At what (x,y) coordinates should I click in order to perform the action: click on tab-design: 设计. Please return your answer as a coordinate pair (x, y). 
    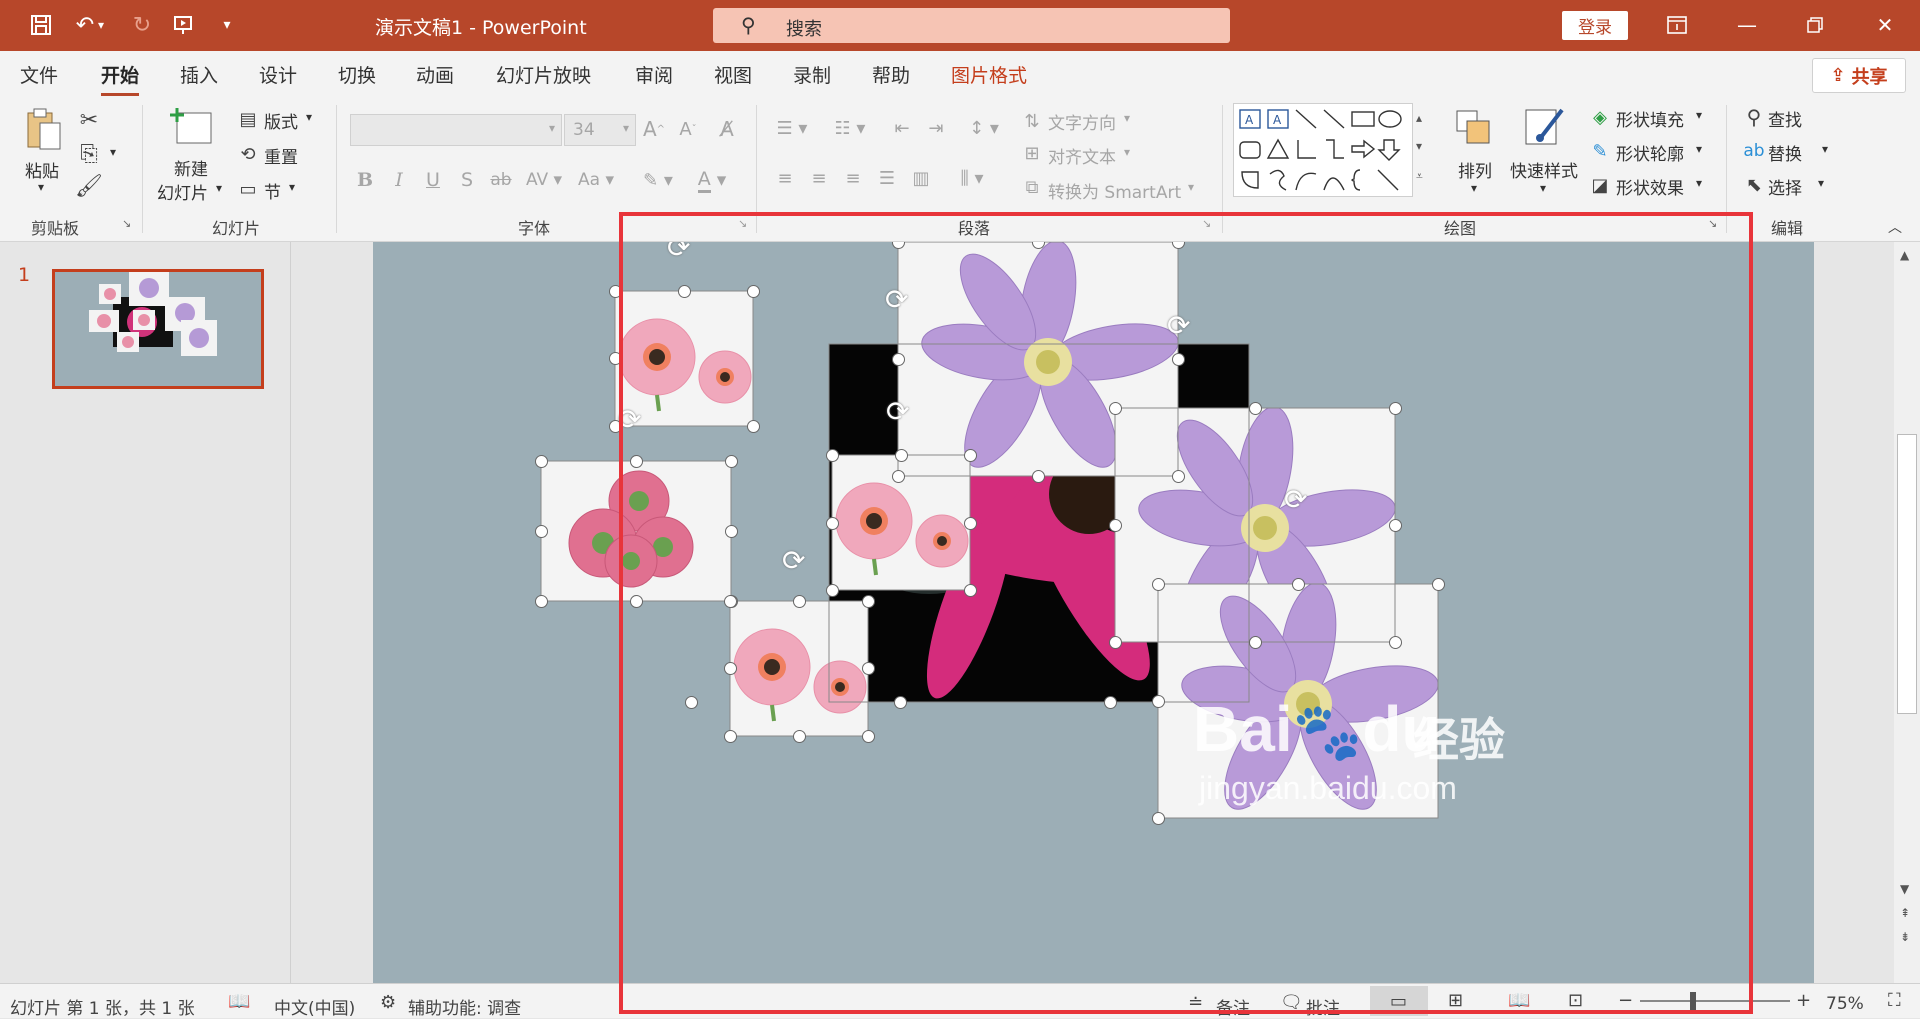
    Looking at the image, I should click on (278, 74).